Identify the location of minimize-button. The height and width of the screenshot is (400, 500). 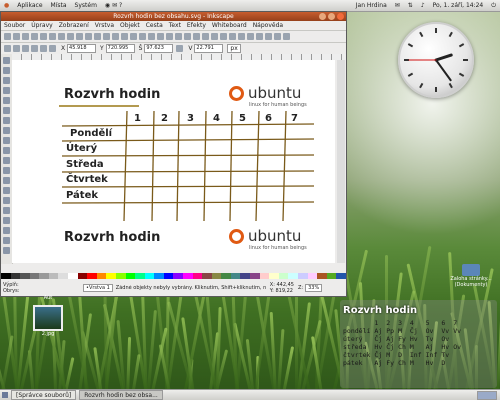
(322, 16).